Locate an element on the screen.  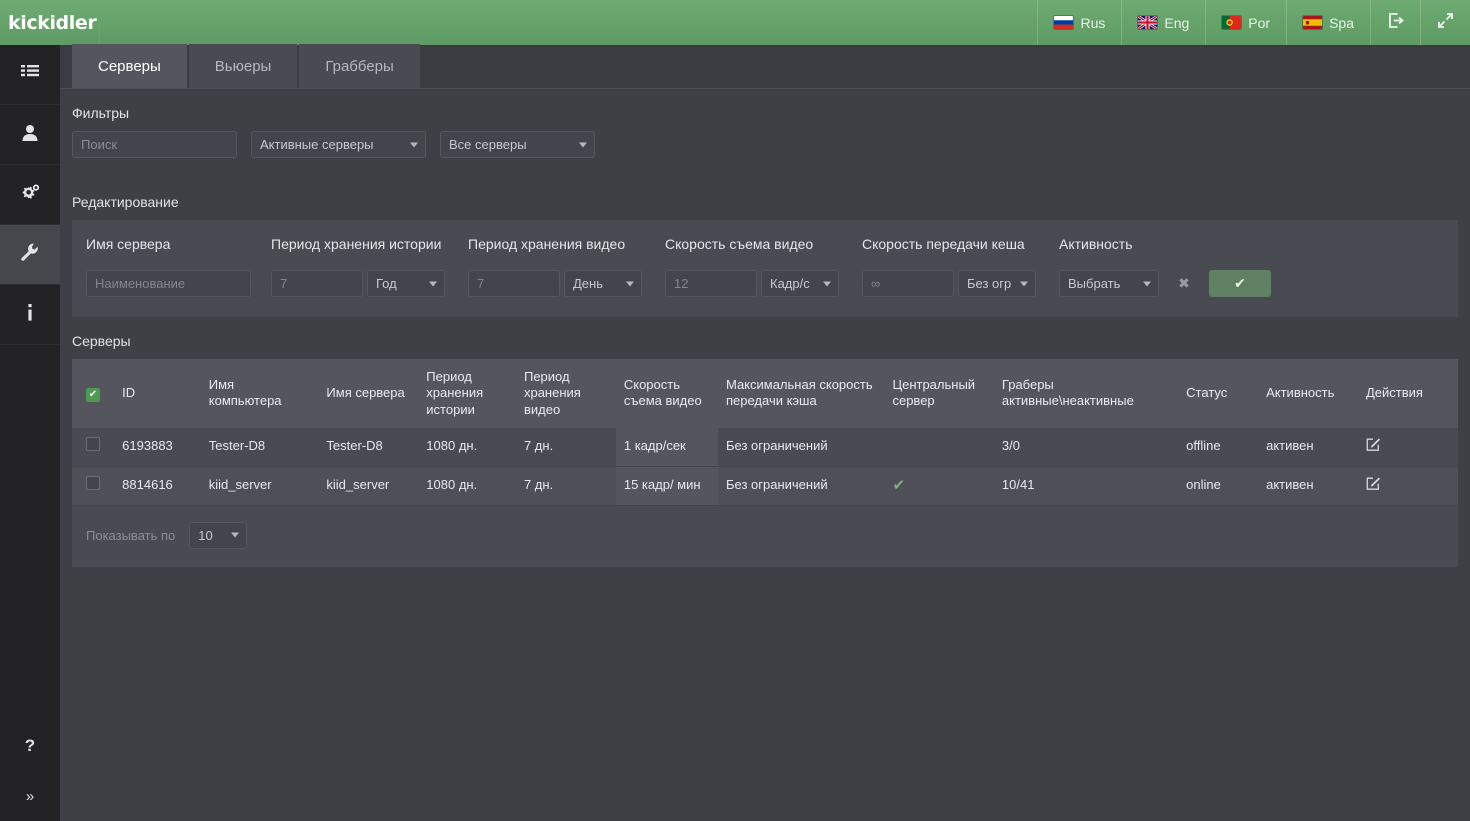
lang-button-spa: Spa is located at coordinates (1328, 22).